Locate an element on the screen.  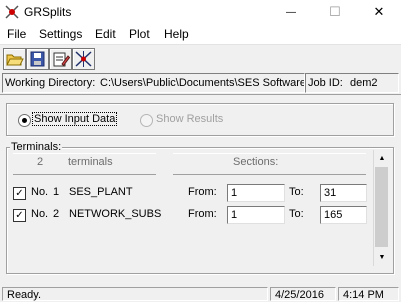
save-icon is located at coordinates (37, 59).